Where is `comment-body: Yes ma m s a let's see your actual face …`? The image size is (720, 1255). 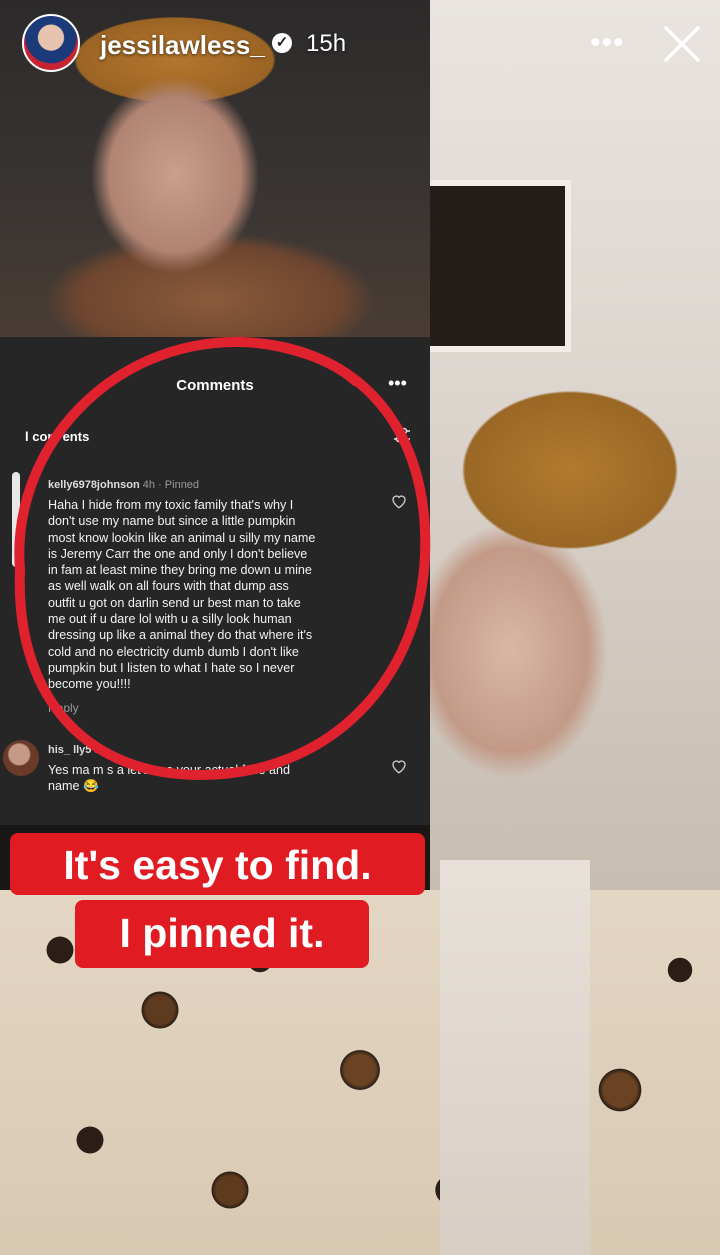
comment-body: Yes ma m s a let's see your actual face … is located at coordinates (169, 778).